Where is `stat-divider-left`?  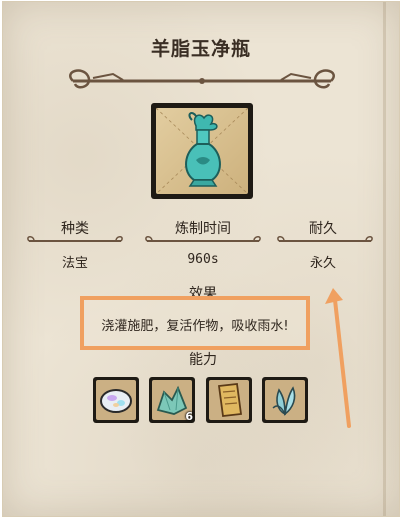 stat-divider-left is located at coordinates (75, 239).